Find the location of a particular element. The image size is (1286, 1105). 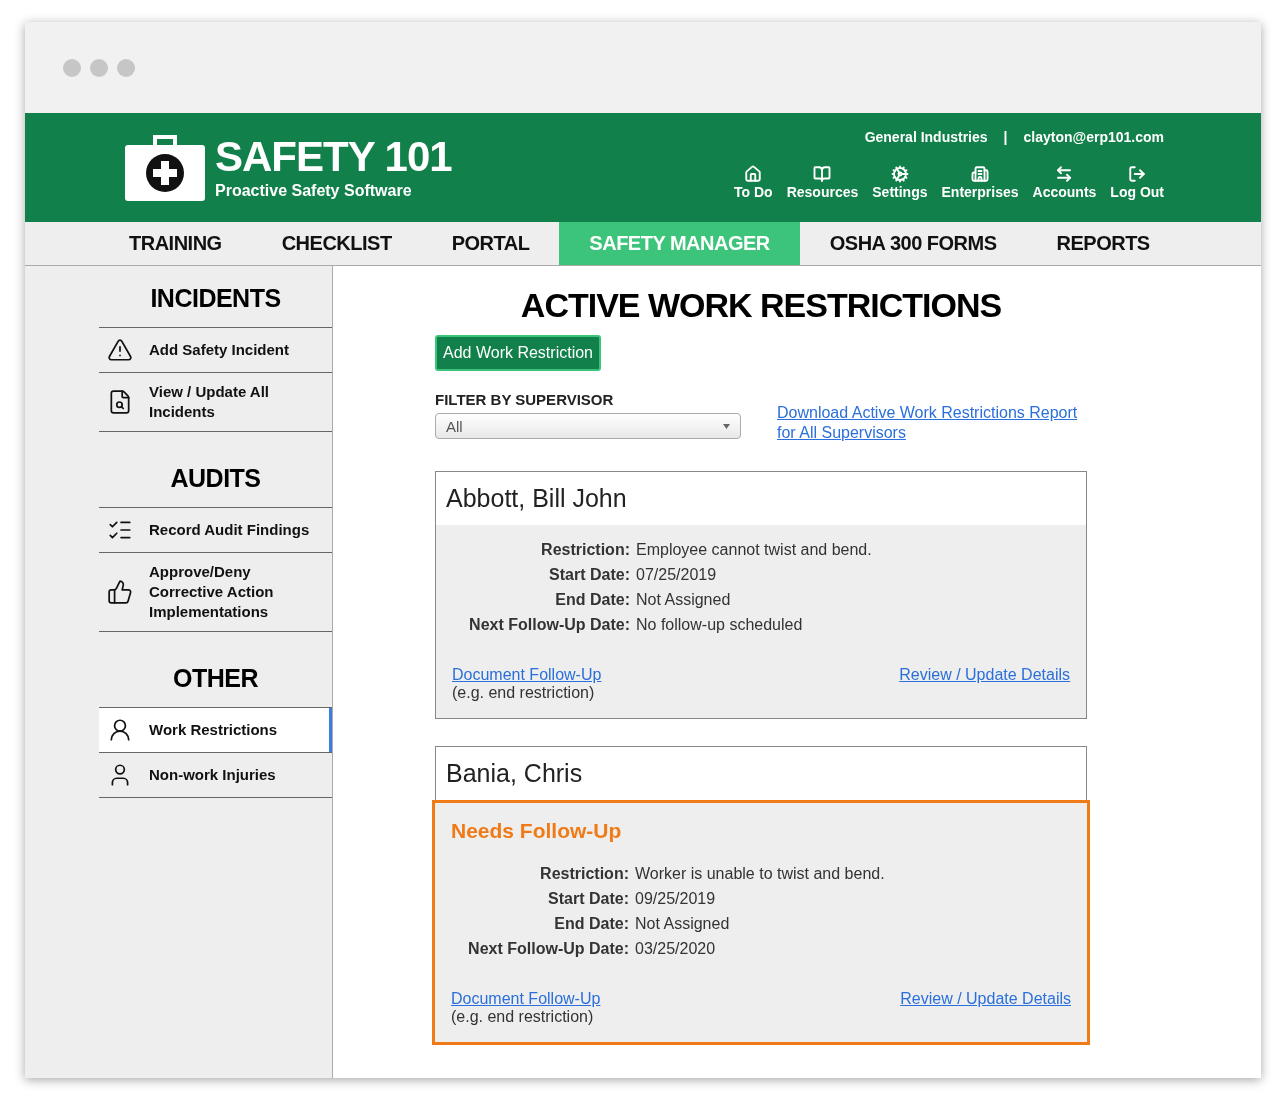

header-link: Settings is located at coordinates (900, 182).